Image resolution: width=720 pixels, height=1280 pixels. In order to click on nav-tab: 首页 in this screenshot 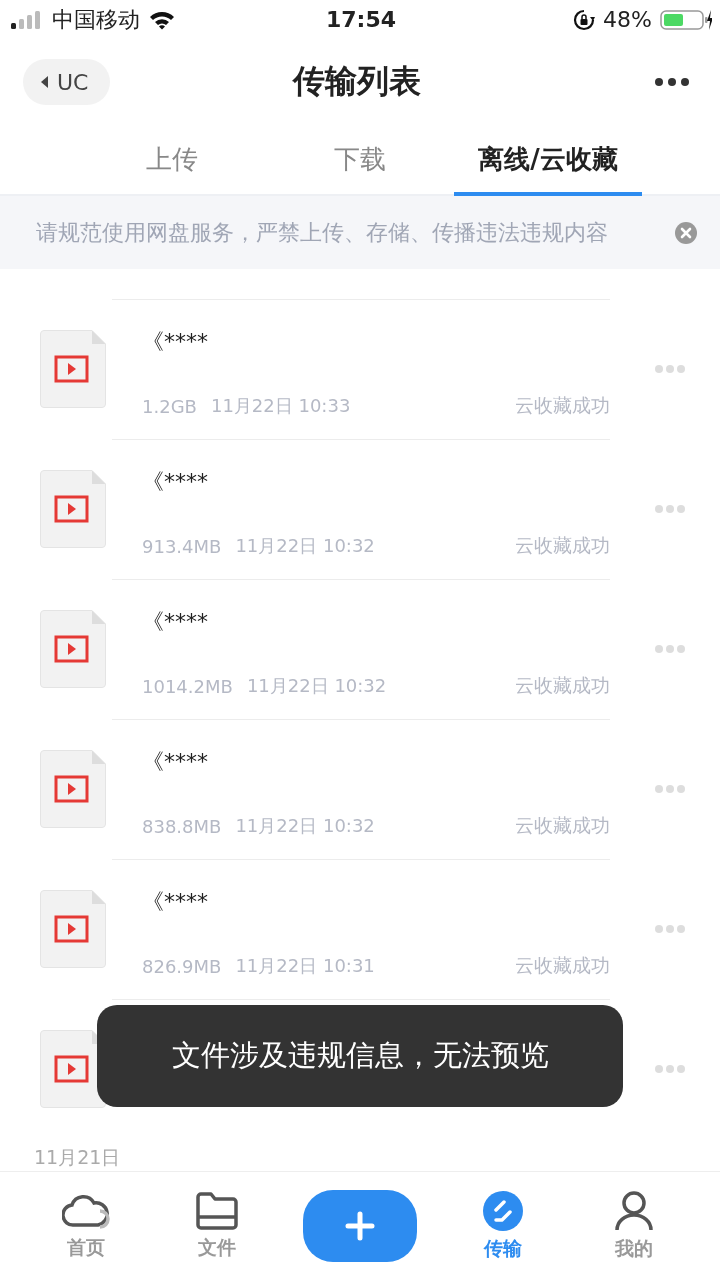, I will do `click(85, 1226)`.